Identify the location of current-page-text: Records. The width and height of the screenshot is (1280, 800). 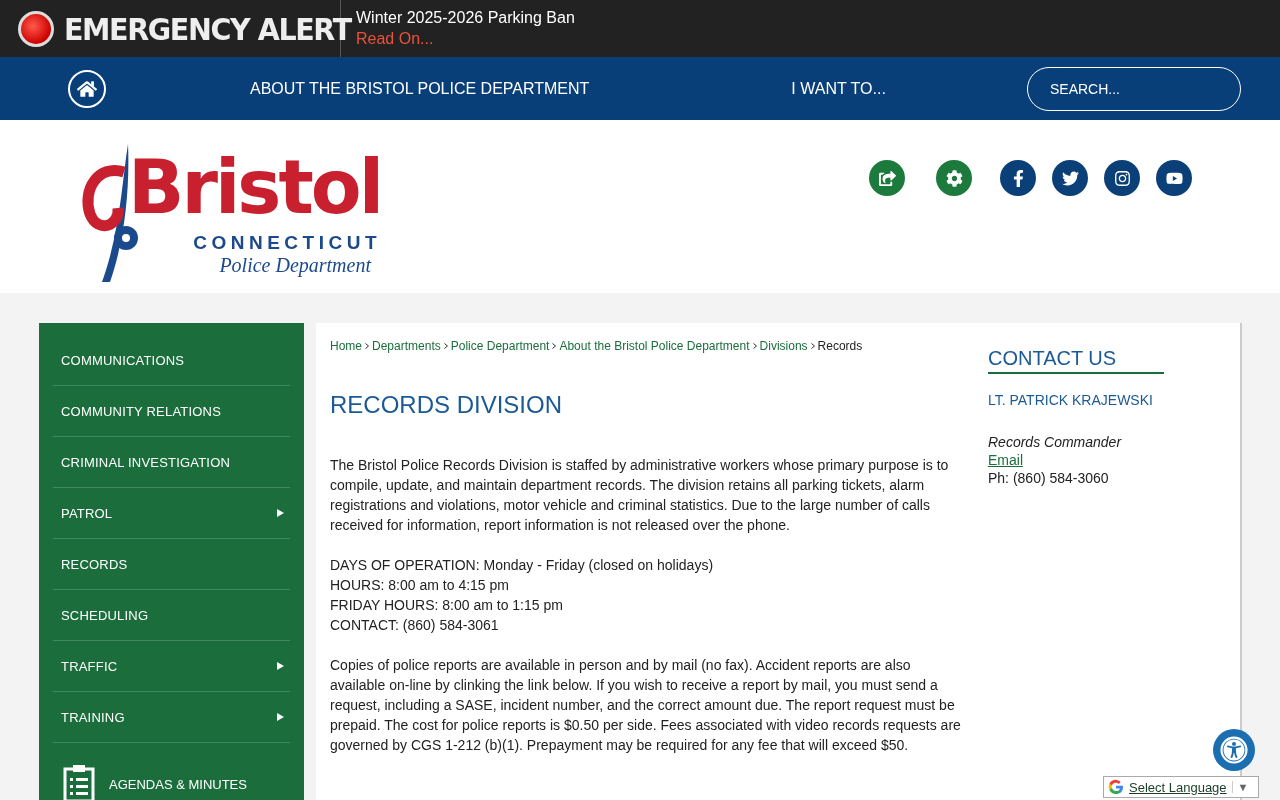
(840, 346).